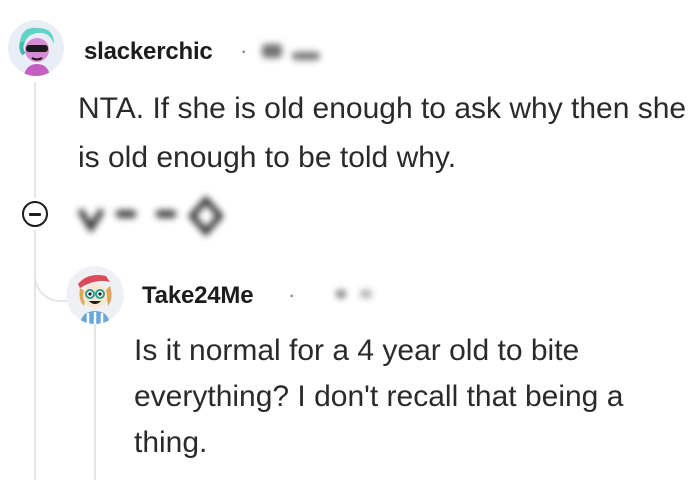 The height and width of the screenshot is (480, 700). Describe the element at coordinates (148, 52) in the screenshot. I see `comment-author: slackerchic` at that location.